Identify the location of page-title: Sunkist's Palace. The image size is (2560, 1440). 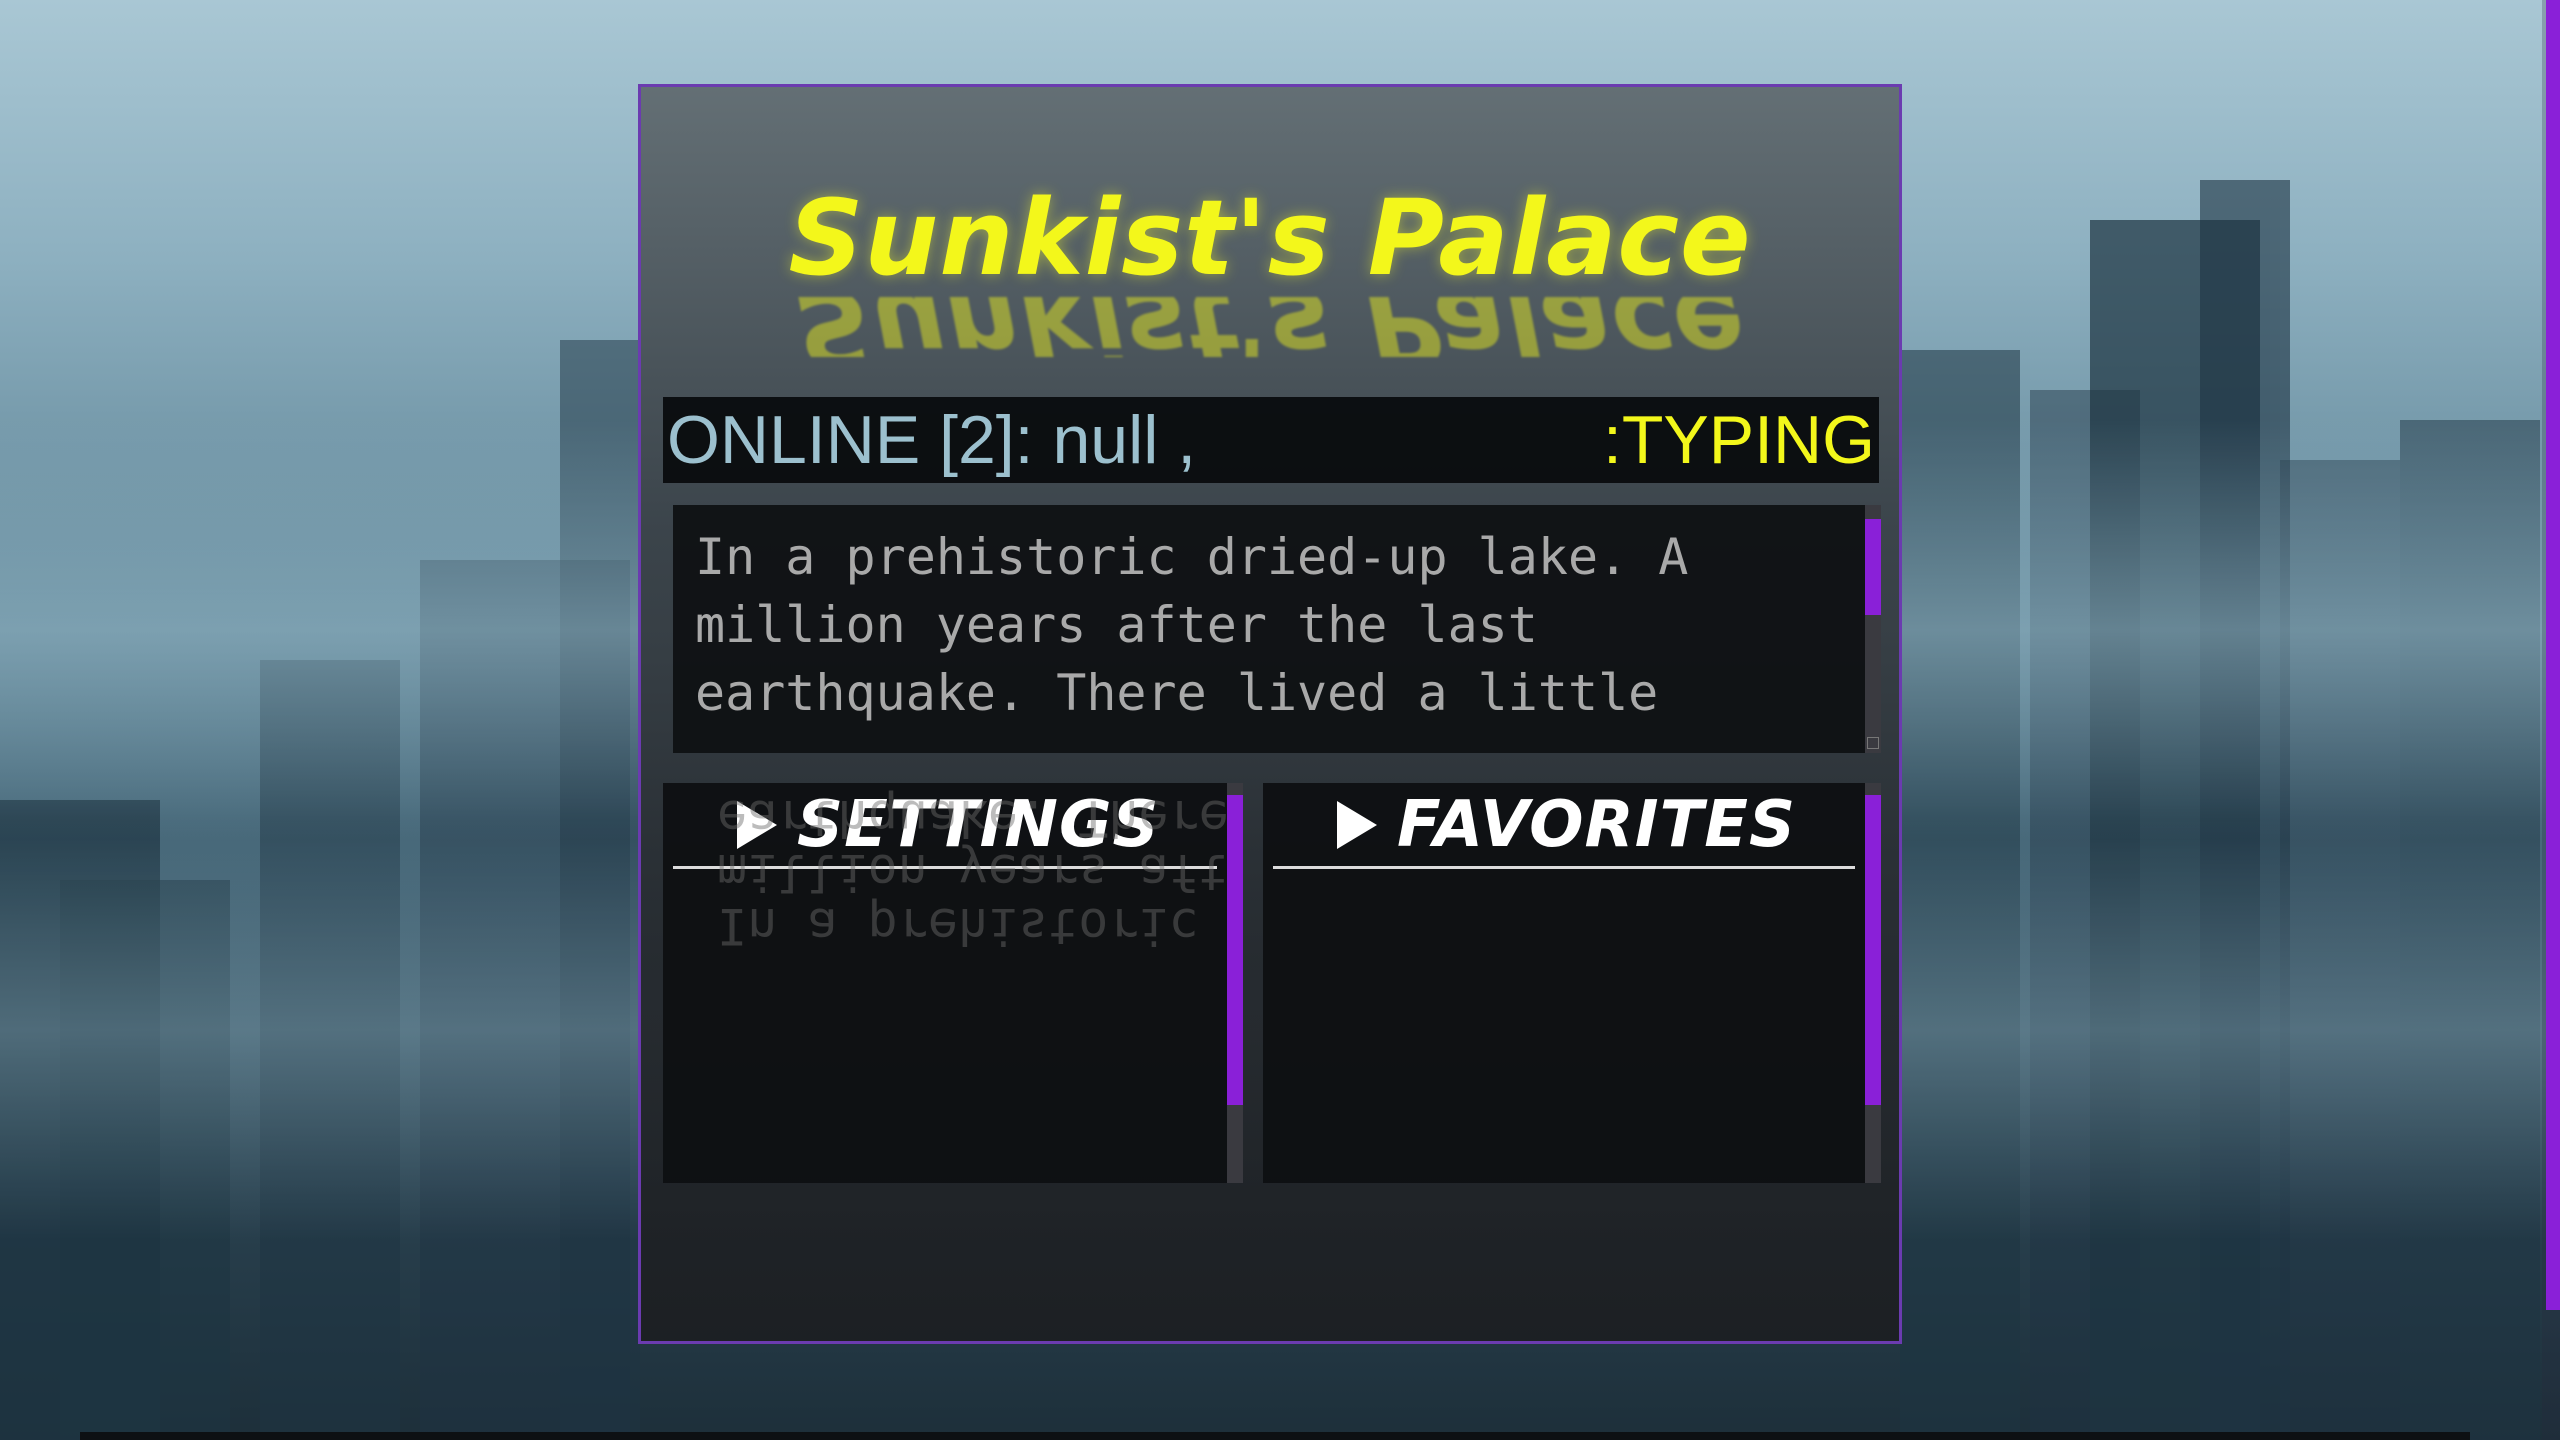
(1270, 238).